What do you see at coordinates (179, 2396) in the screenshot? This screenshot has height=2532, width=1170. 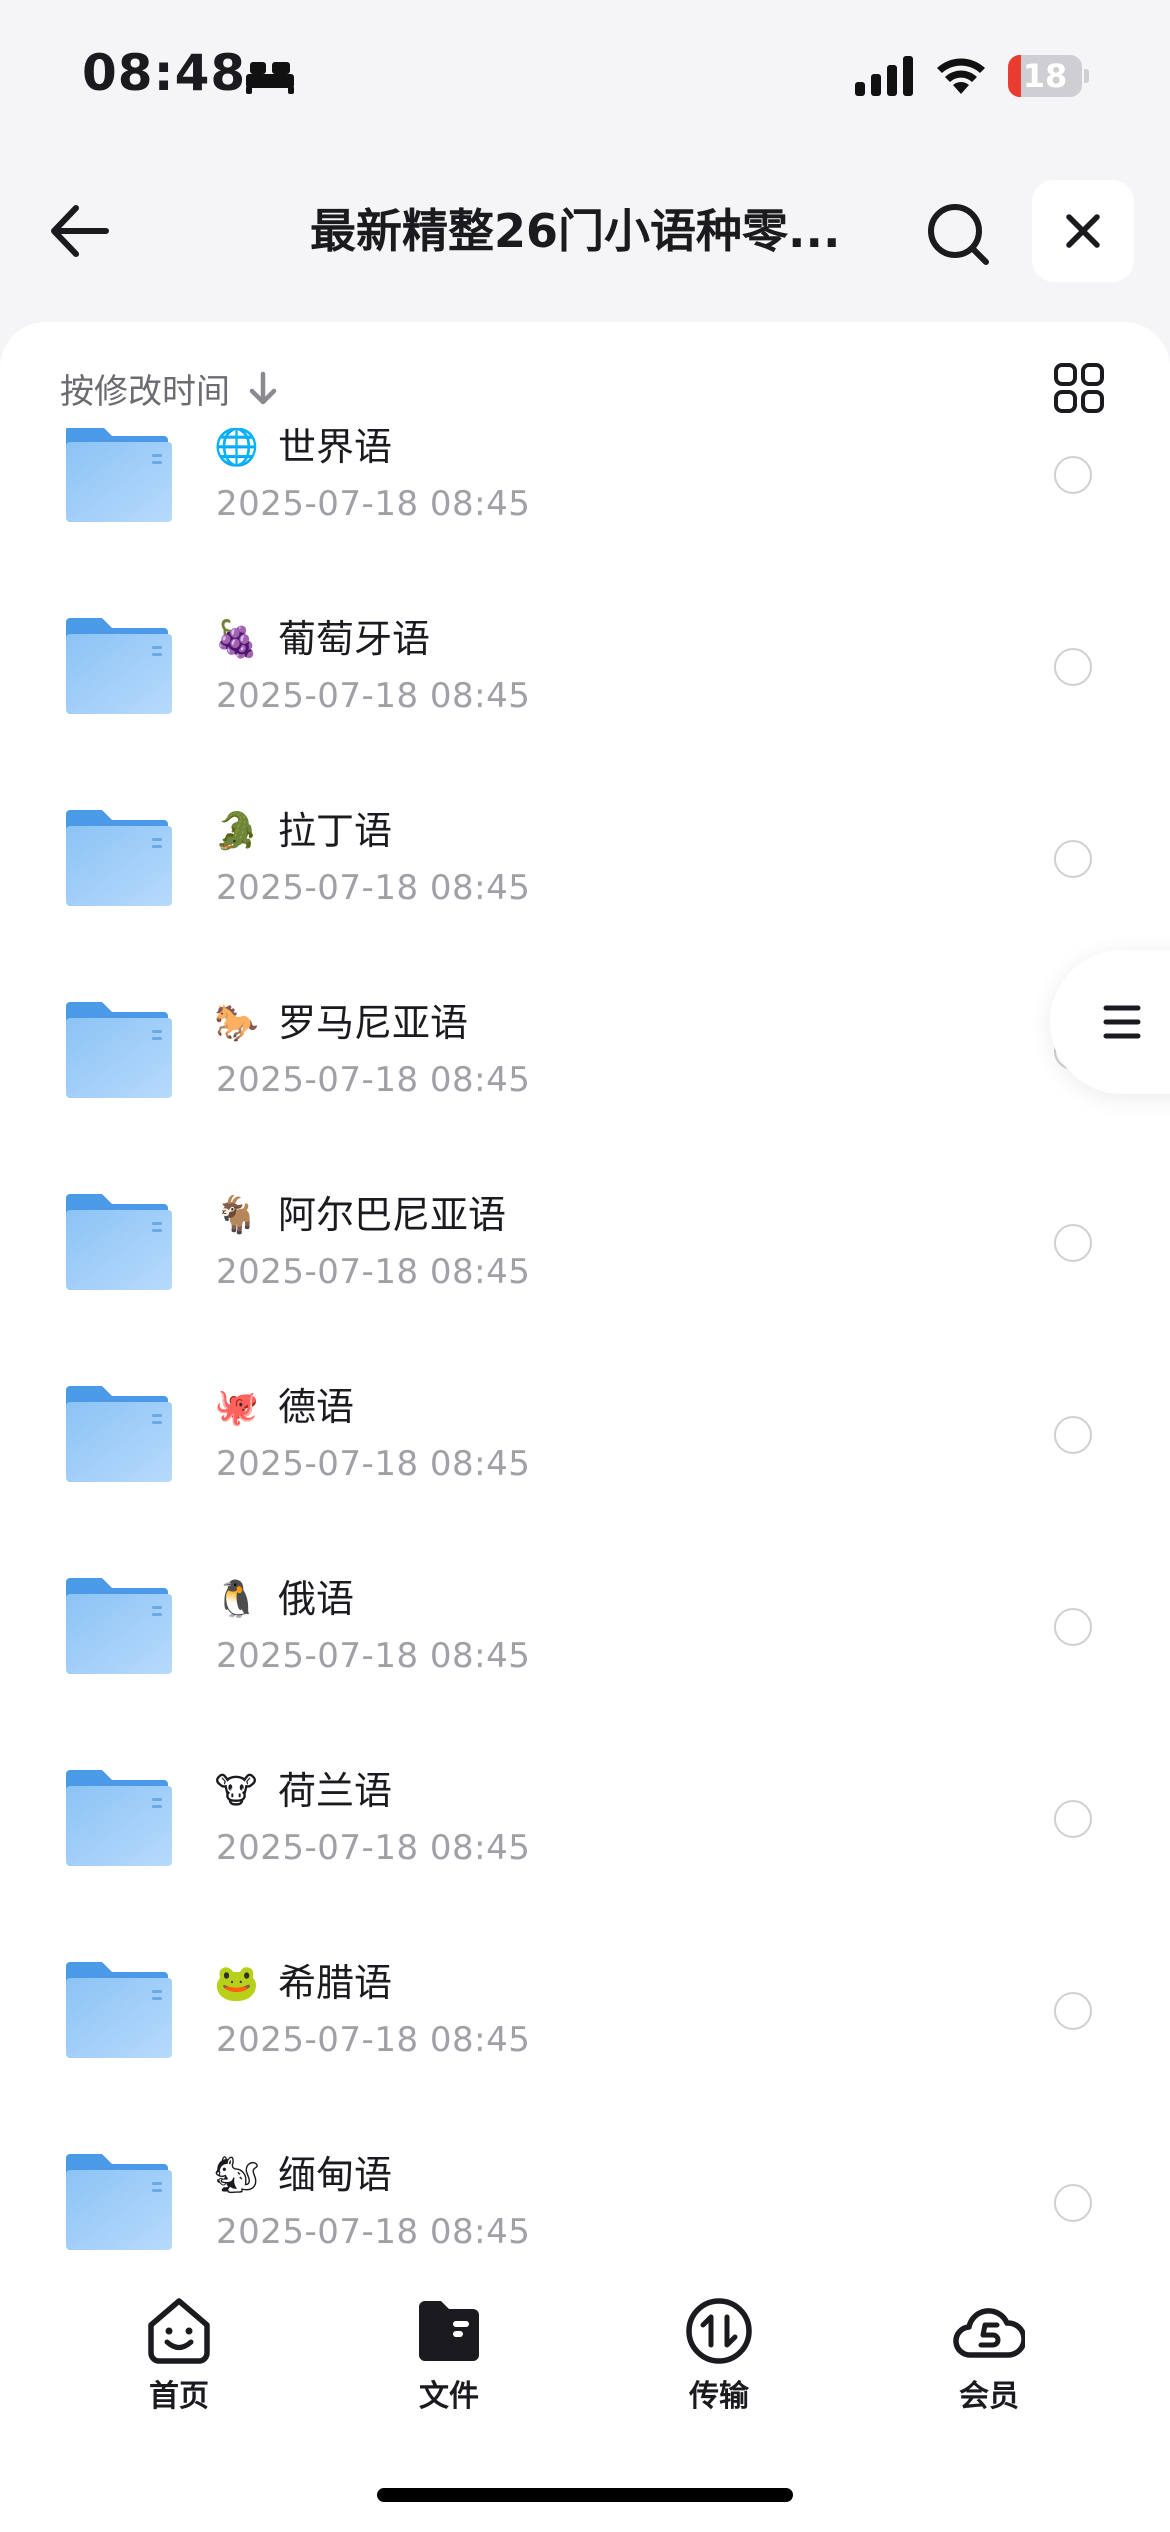 I see `tab-home-label: 首页` at bounding box center [179, 2396].